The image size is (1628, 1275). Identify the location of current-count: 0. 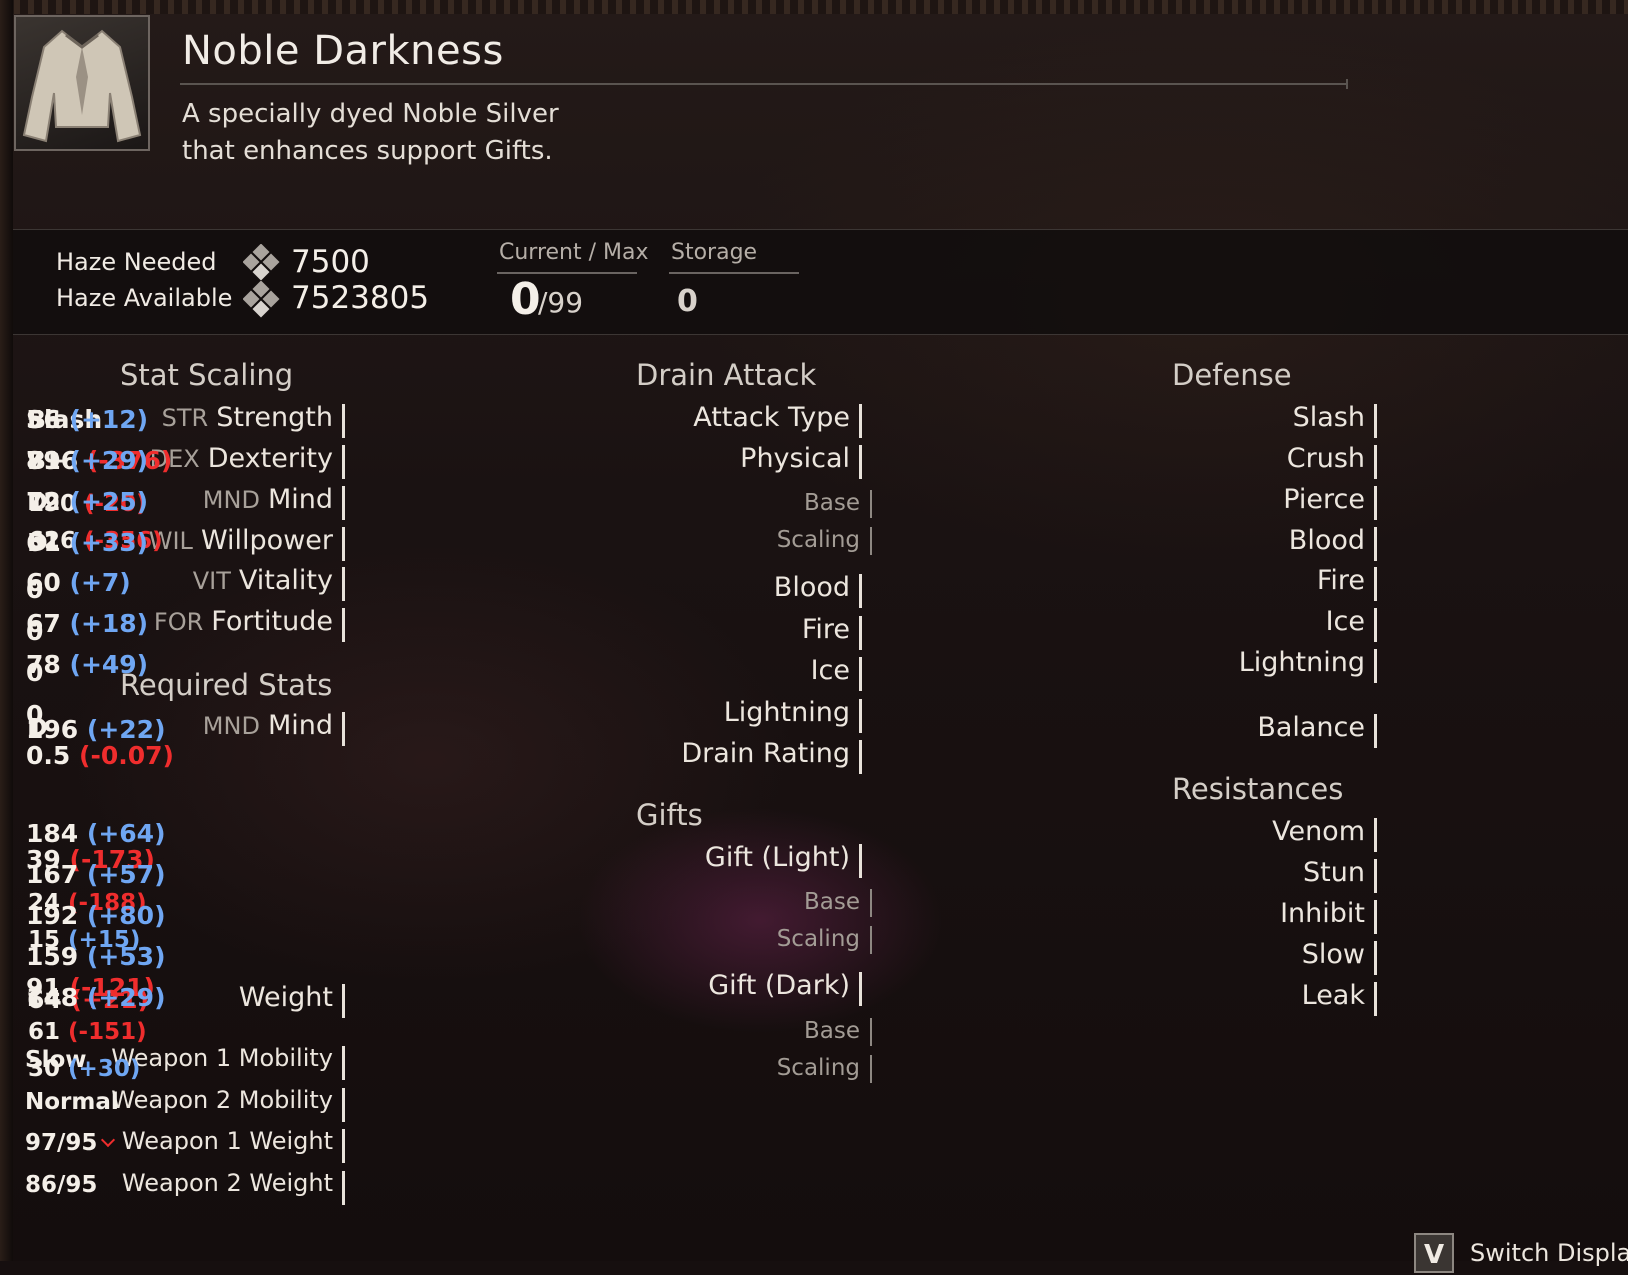
(525, 299).